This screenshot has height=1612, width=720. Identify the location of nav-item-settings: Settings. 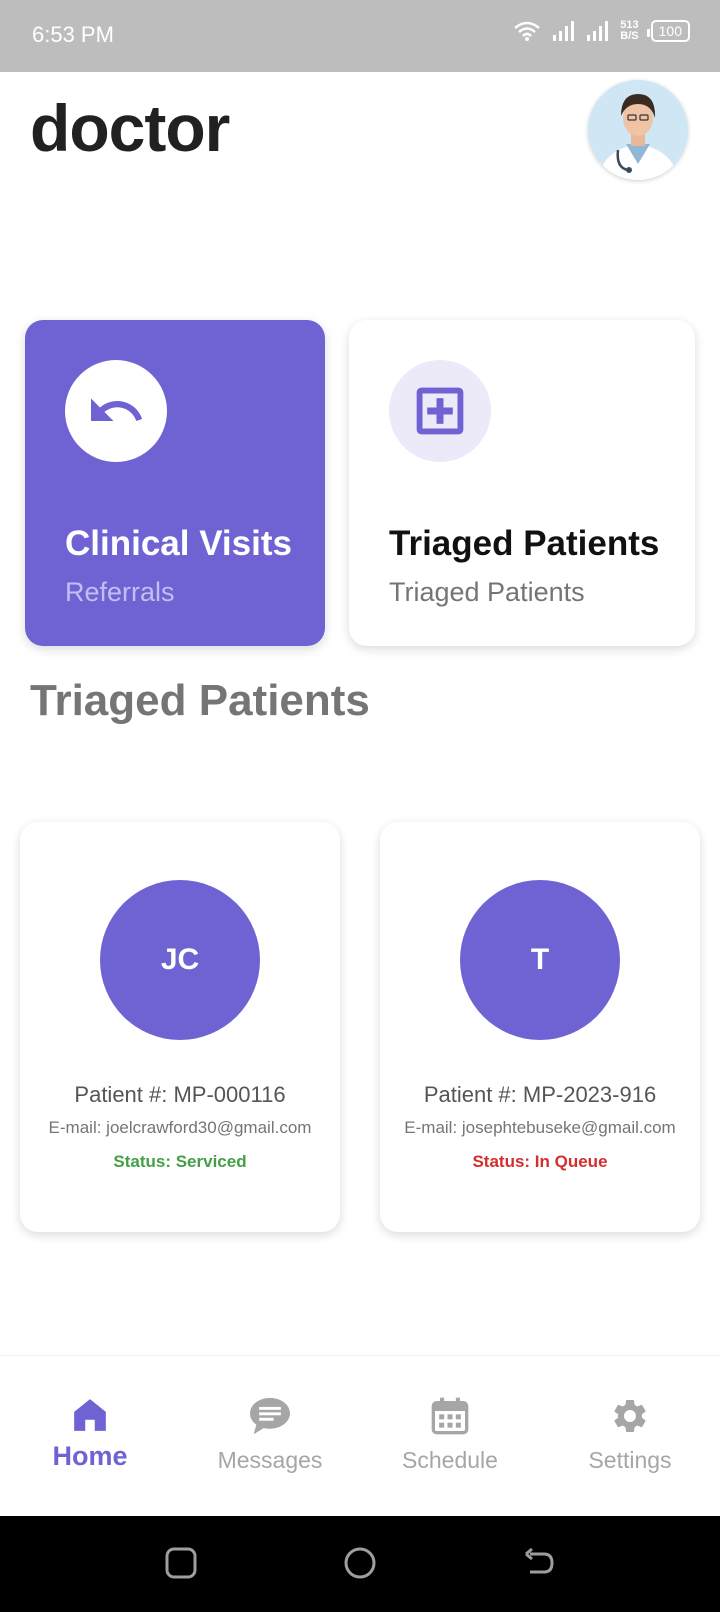
(630, 1435).